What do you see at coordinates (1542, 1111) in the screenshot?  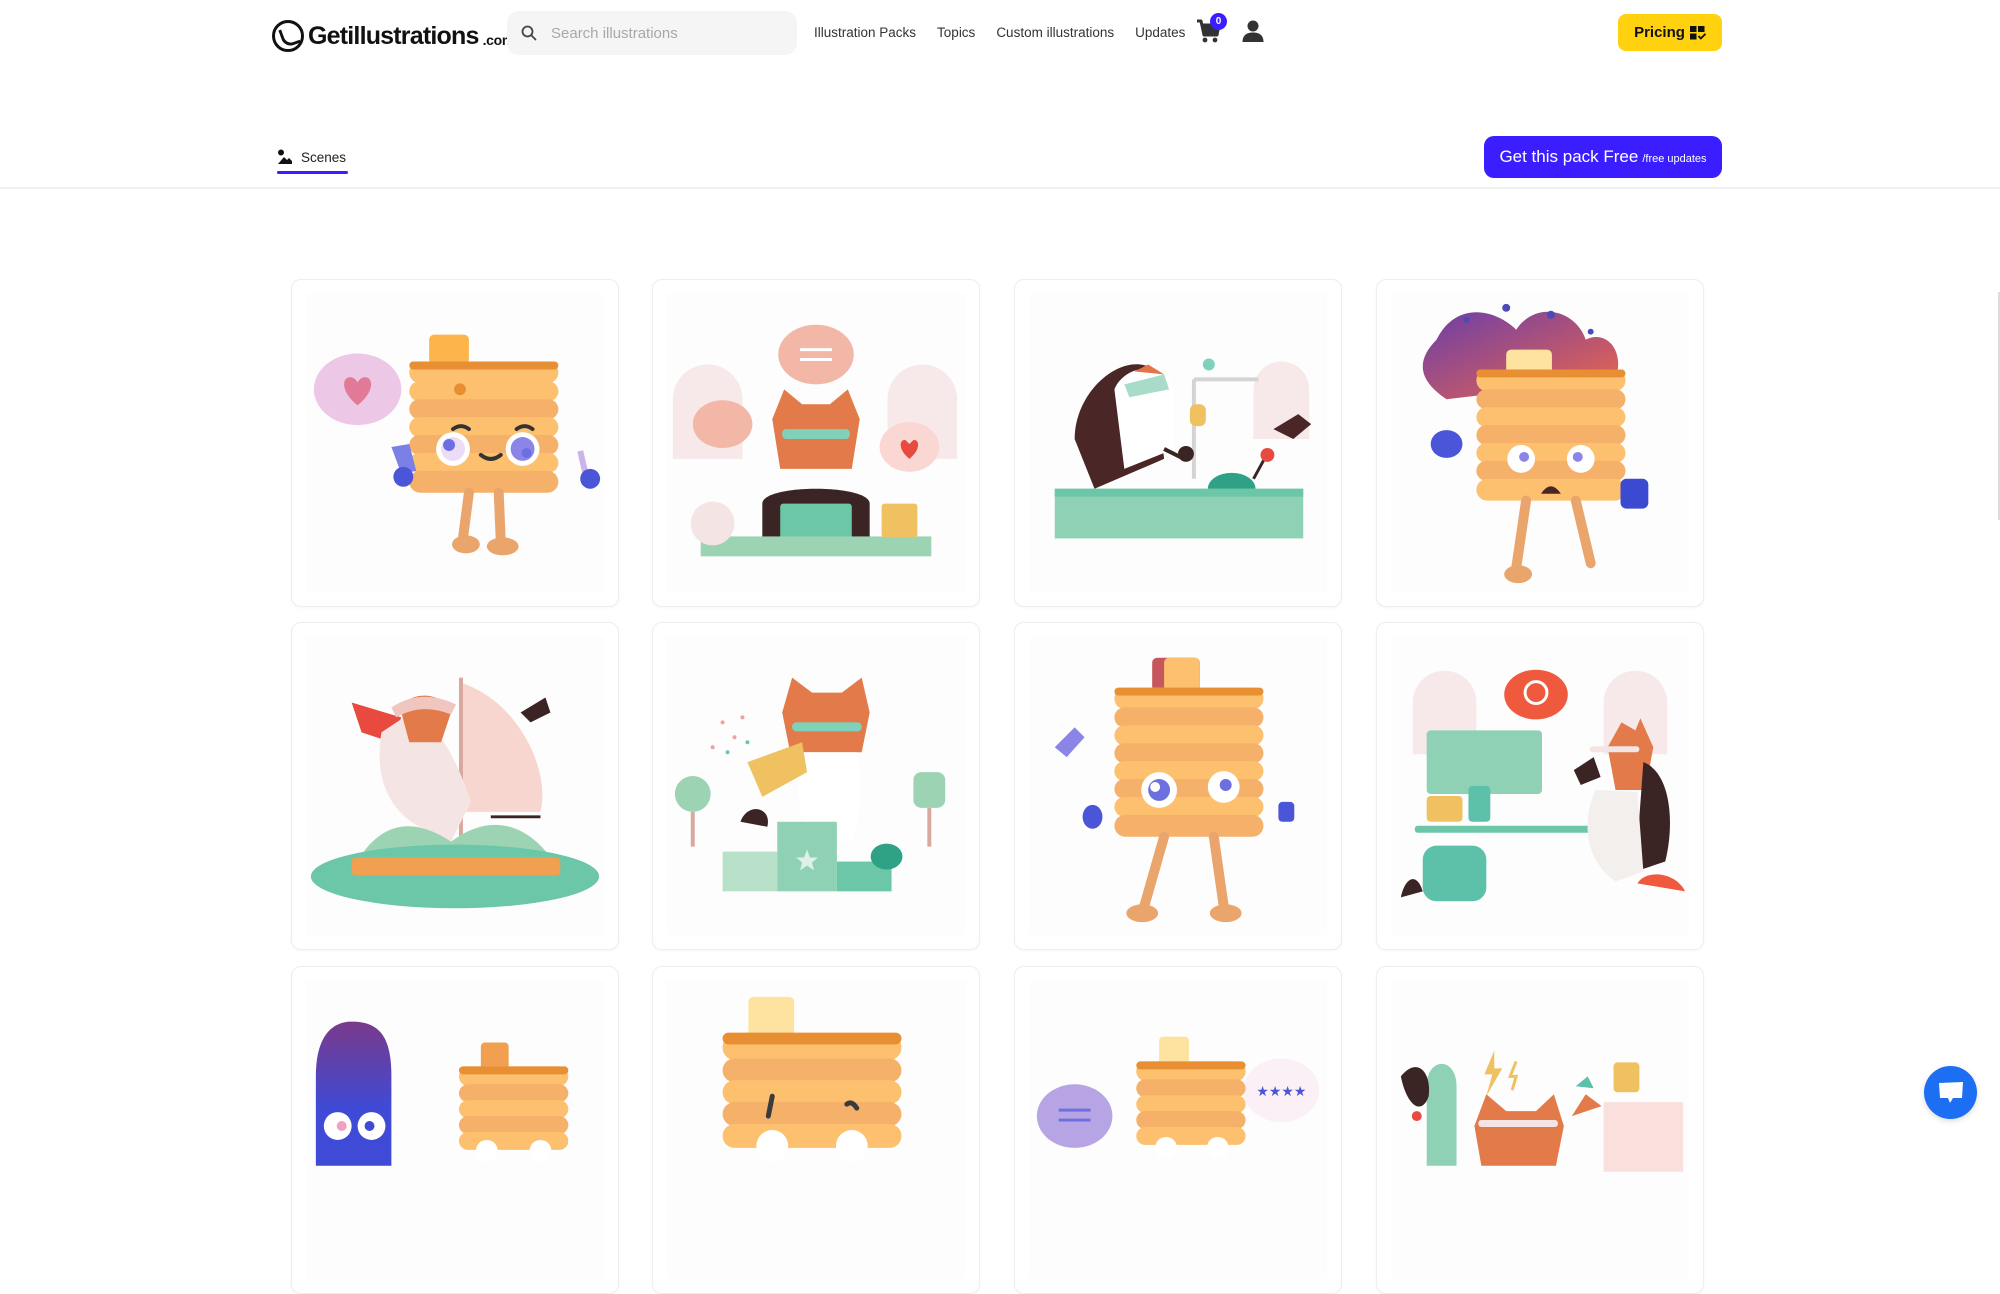 I see `fox-lightning-plant-illustration` at bounding box center [1542, 1111].